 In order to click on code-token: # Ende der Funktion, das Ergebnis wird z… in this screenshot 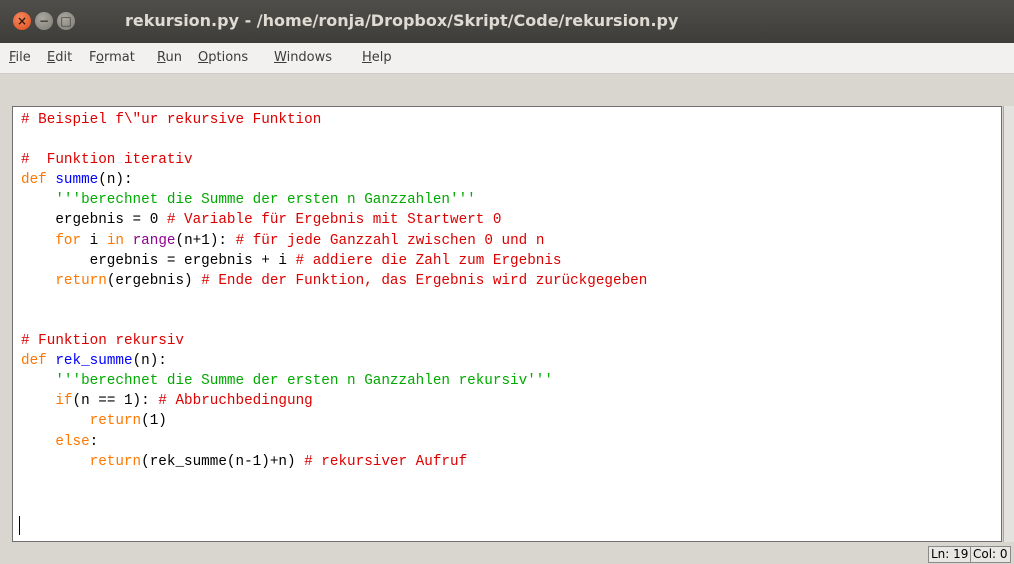, I will do `click(424, 280)`.